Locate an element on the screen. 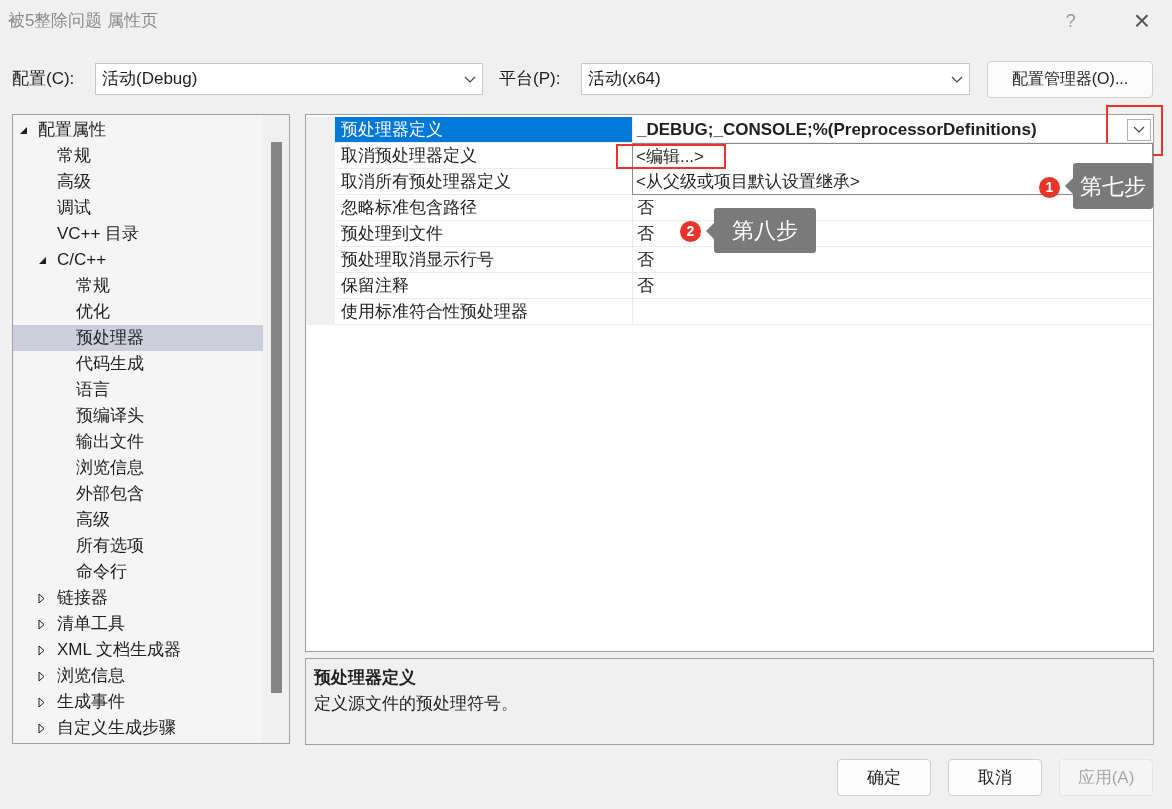 This screenshot has width=1172, height=809. tree-item: XML 文档生成器 is located at coordinates (138, 650).